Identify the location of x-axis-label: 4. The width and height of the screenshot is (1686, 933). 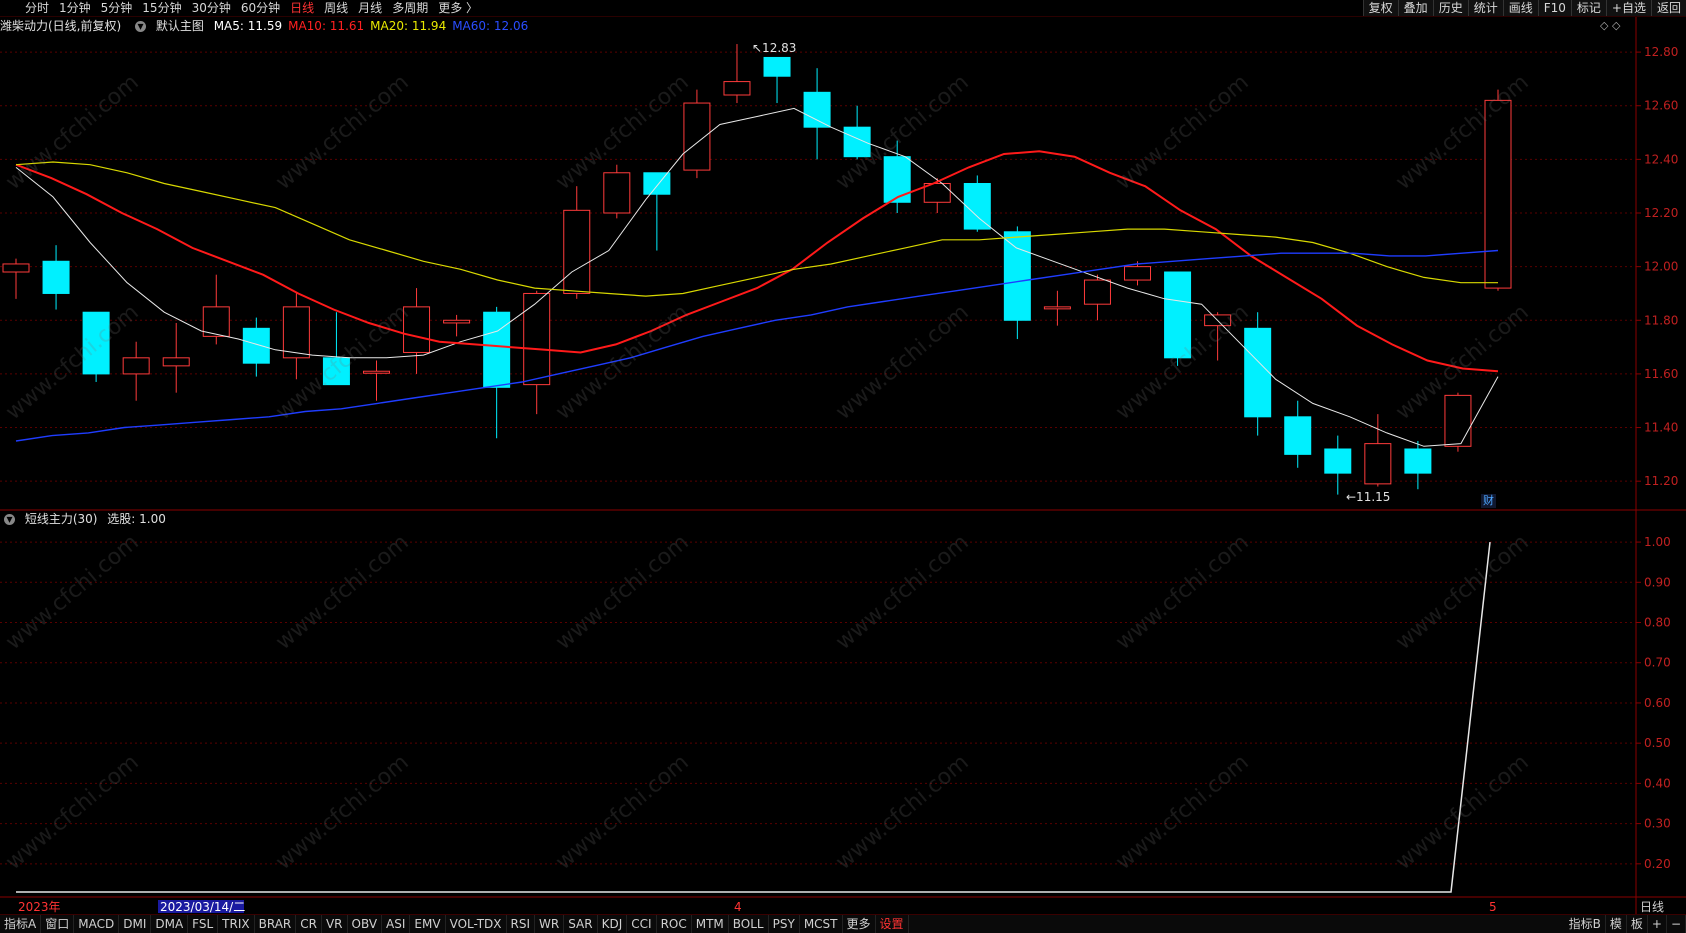
(738, 907).